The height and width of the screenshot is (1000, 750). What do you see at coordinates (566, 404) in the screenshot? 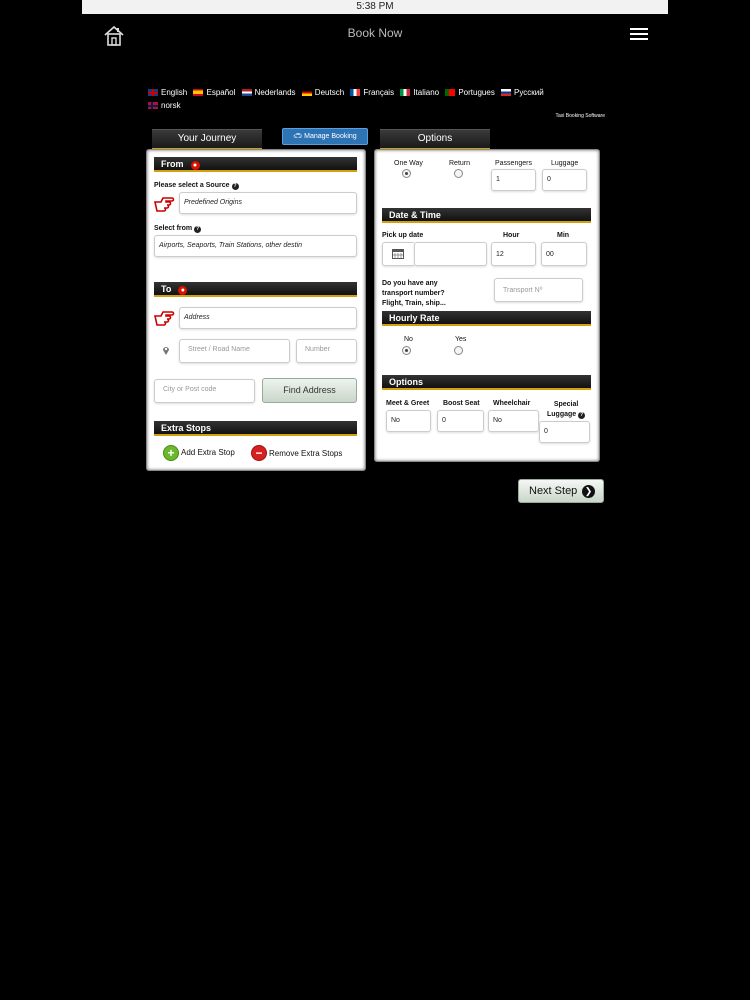
I see `special-luggage-line: Special` at bounding box center [566, 404].